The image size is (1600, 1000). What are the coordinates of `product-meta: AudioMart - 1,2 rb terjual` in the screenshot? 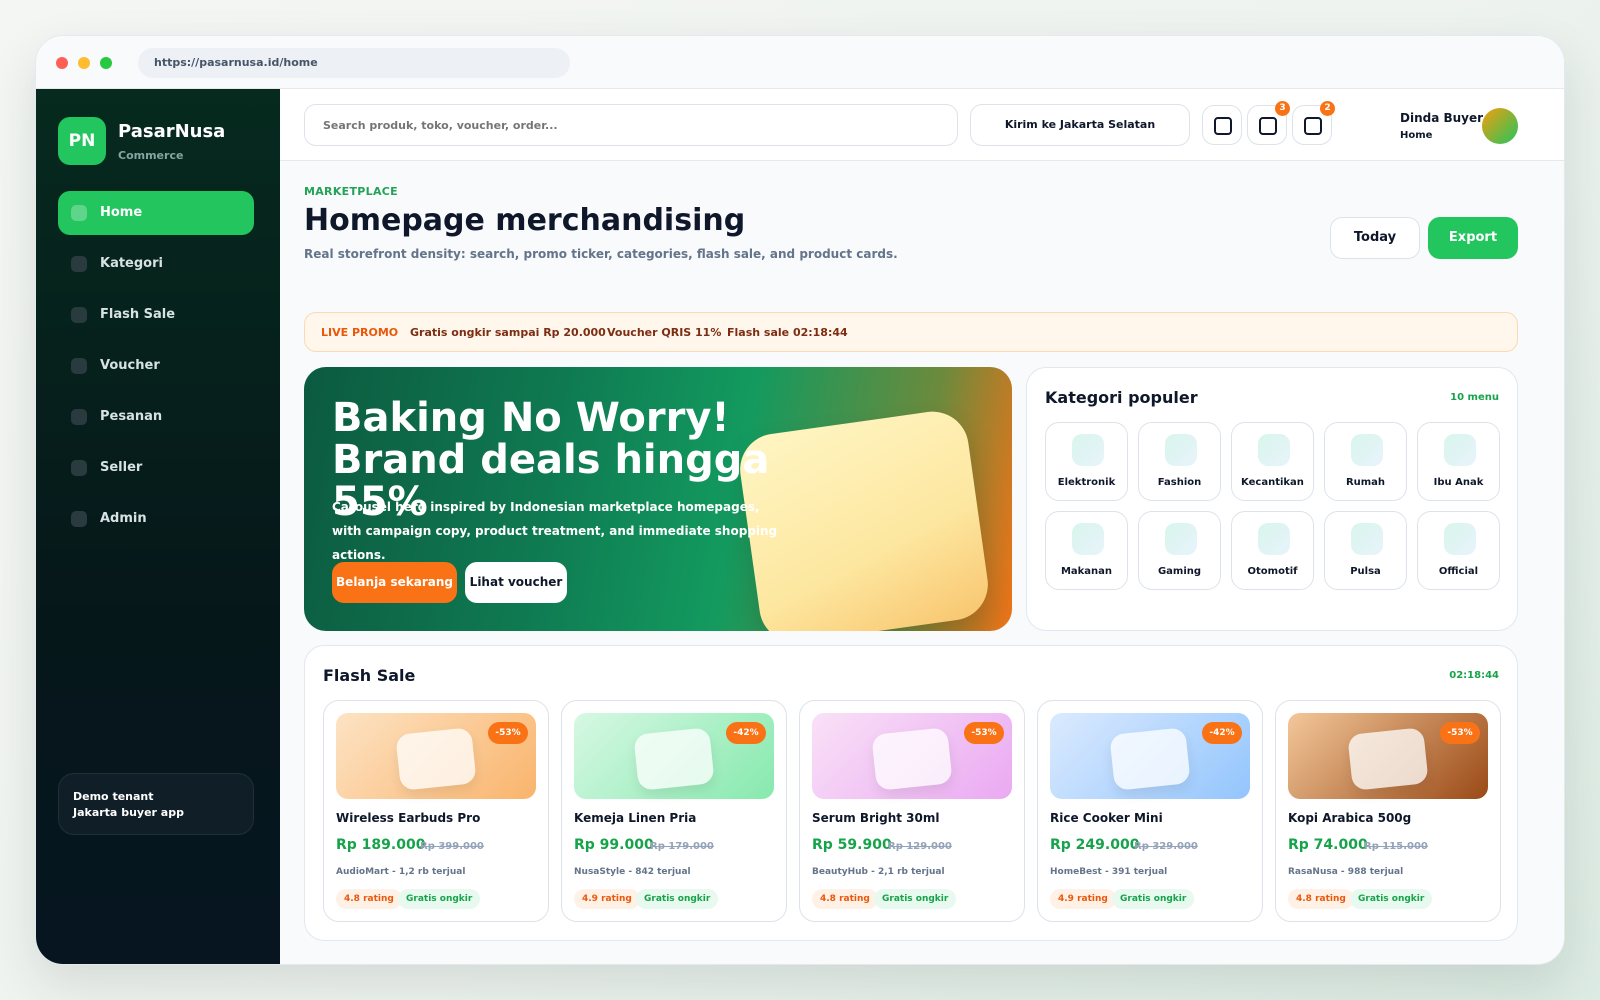 It's located at (401, 872).